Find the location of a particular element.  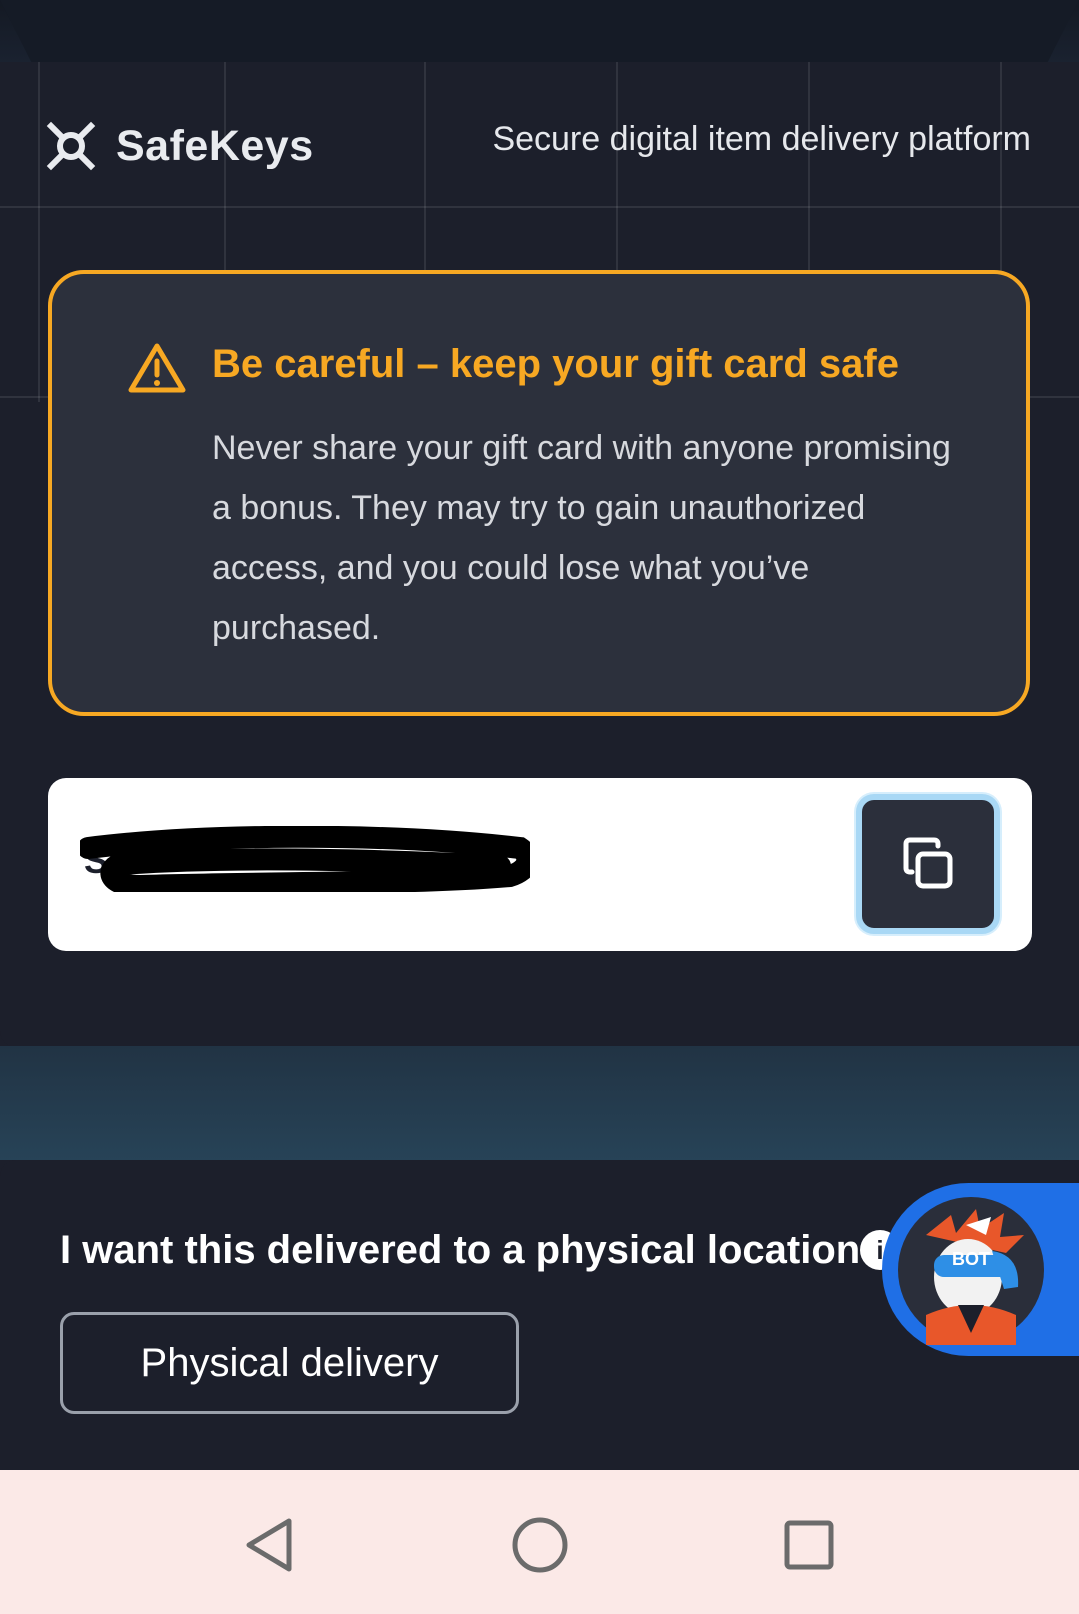

bot-avatar-icon: BOT is located at coordinates (971, 1271).